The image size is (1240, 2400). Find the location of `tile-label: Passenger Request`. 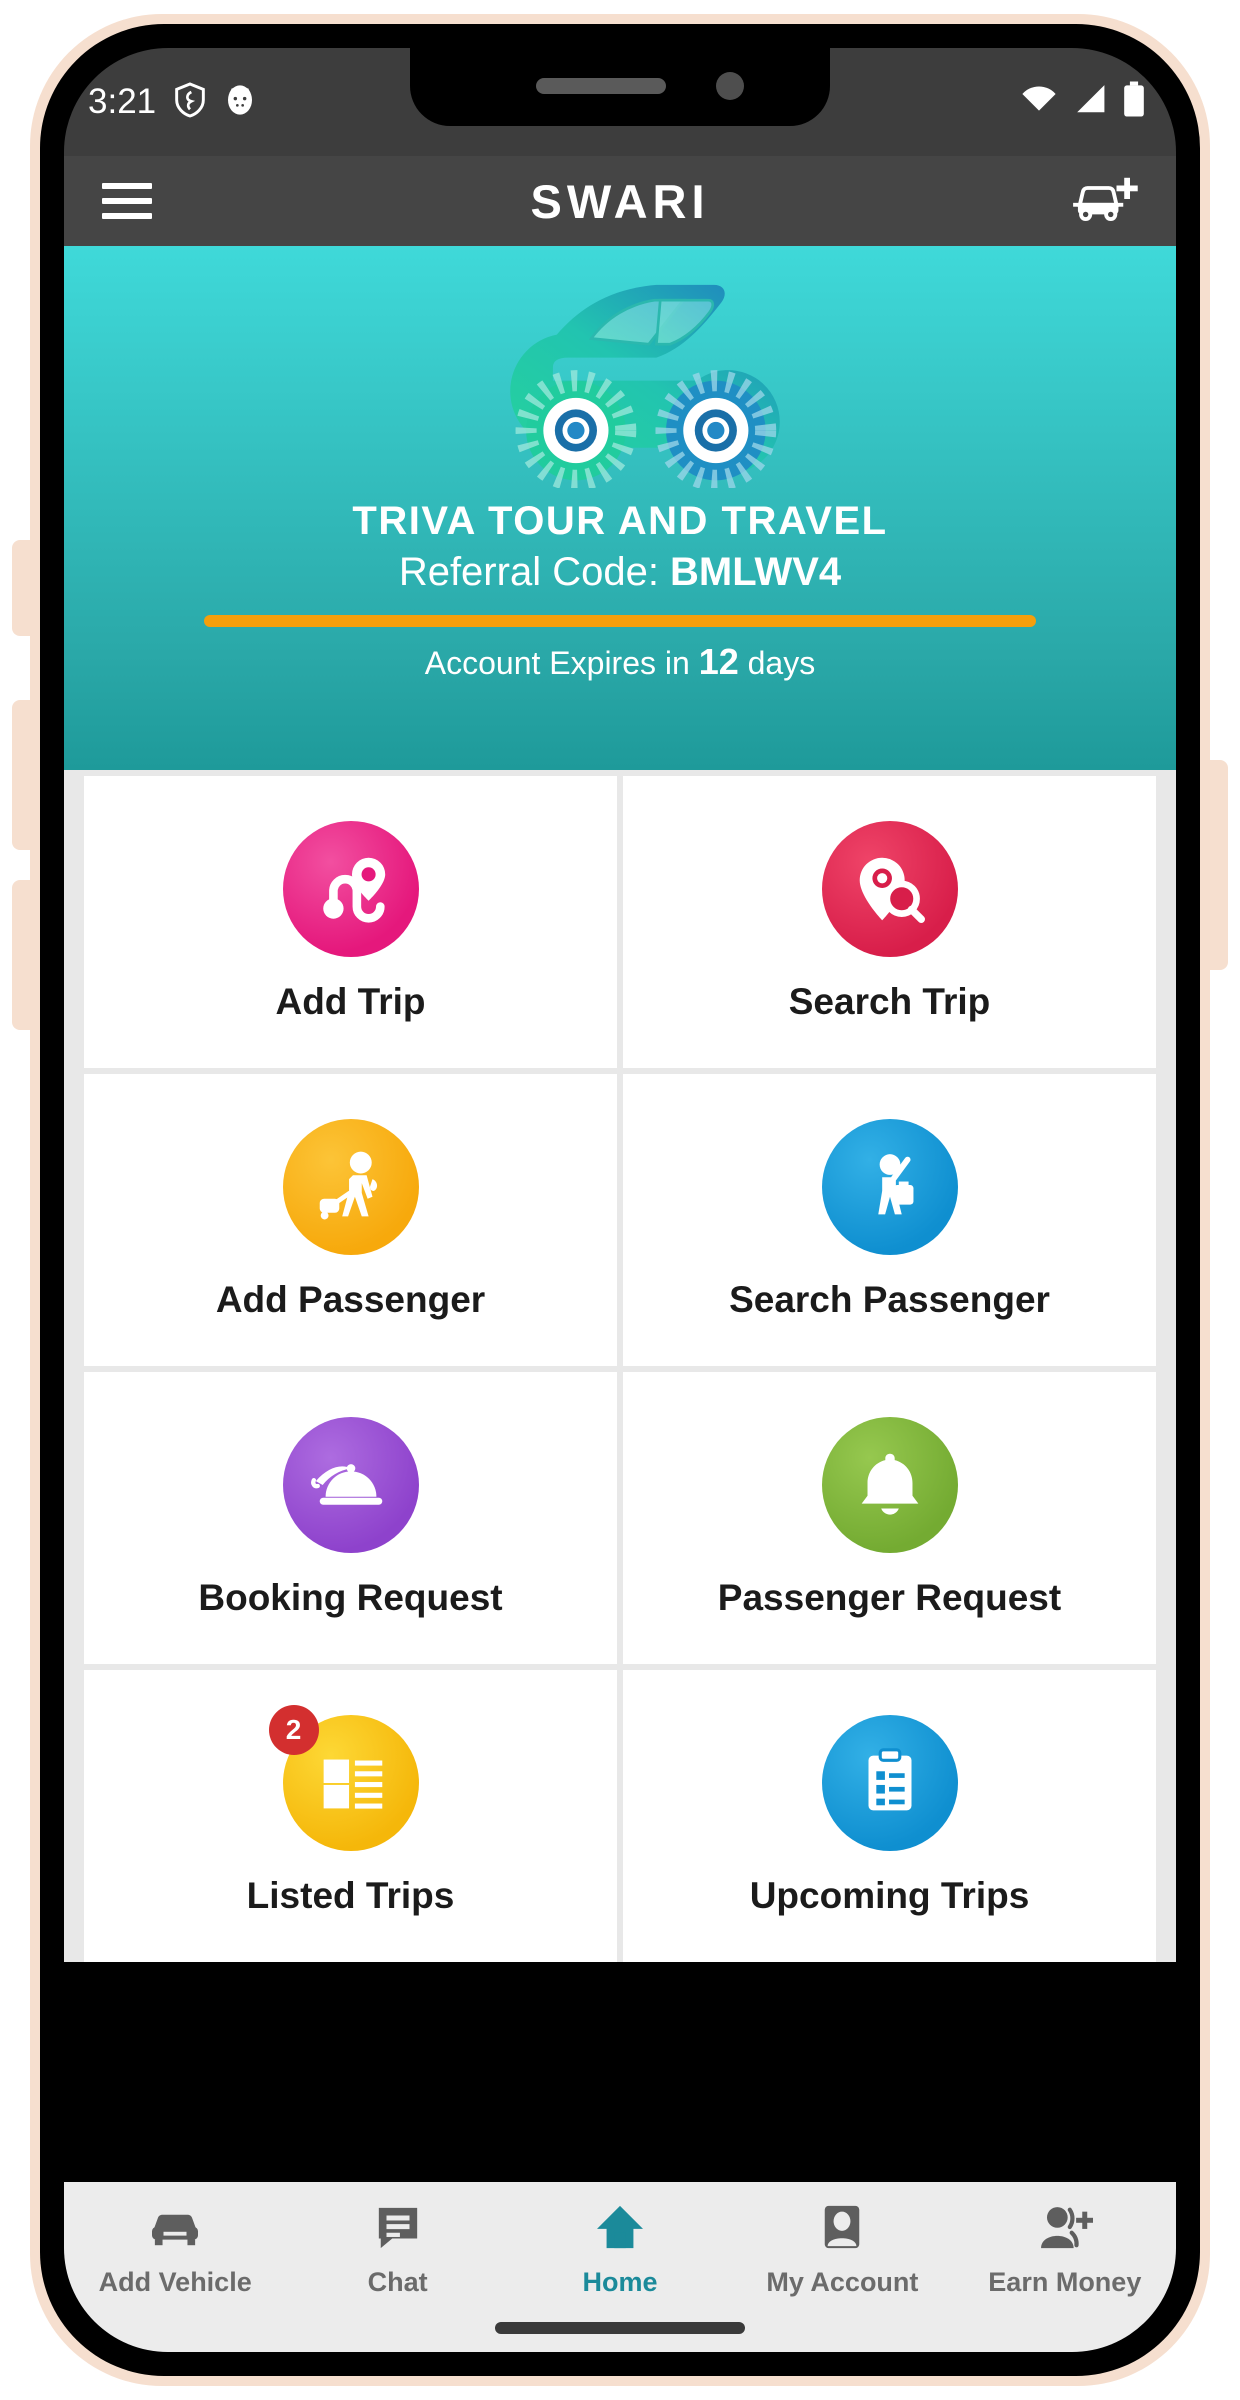

tile-label: Passenger Request is located at coordinates (889, 1597).